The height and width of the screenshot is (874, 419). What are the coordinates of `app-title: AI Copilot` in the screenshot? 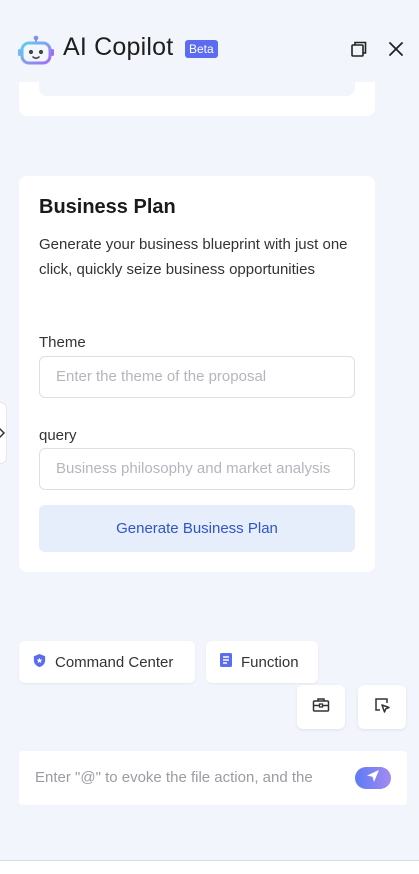 It's located at (118, 47).